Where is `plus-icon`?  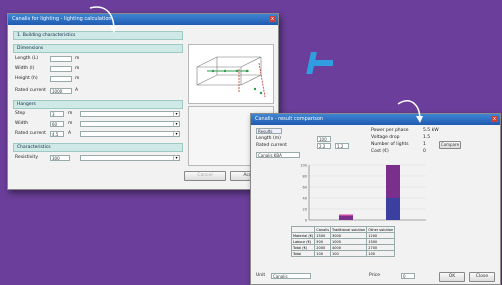 plus-icon is located at coordinates (319, 63).